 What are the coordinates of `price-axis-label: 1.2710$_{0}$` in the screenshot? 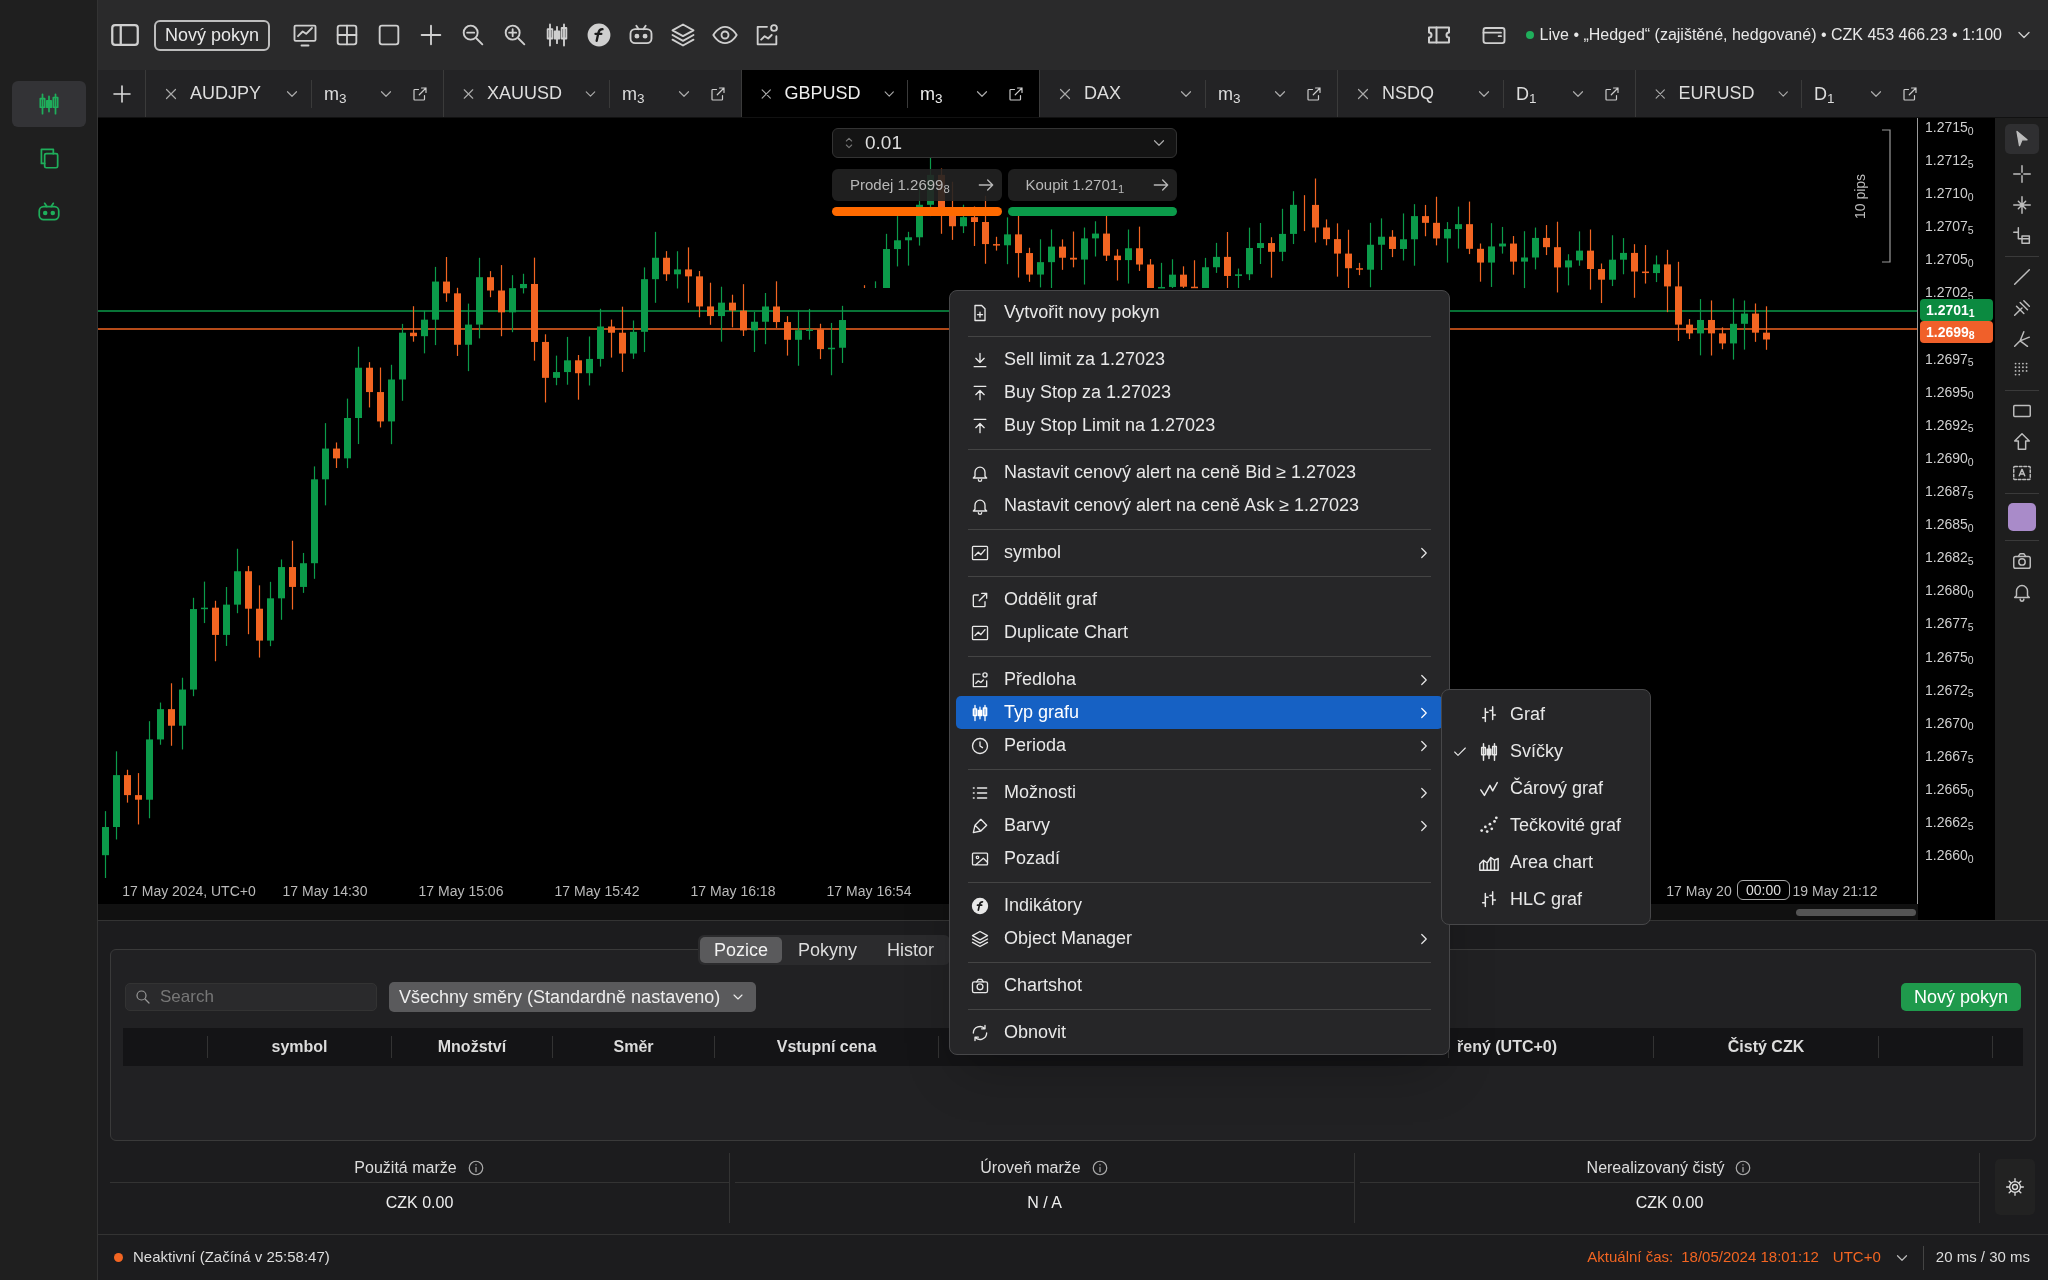 It's located at (1949, 193).